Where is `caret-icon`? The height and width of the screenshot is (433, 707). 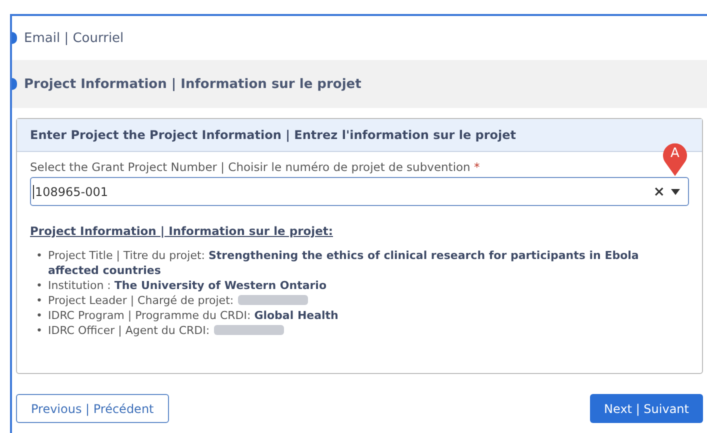
caret-icon is located at coordinates (675, 191).